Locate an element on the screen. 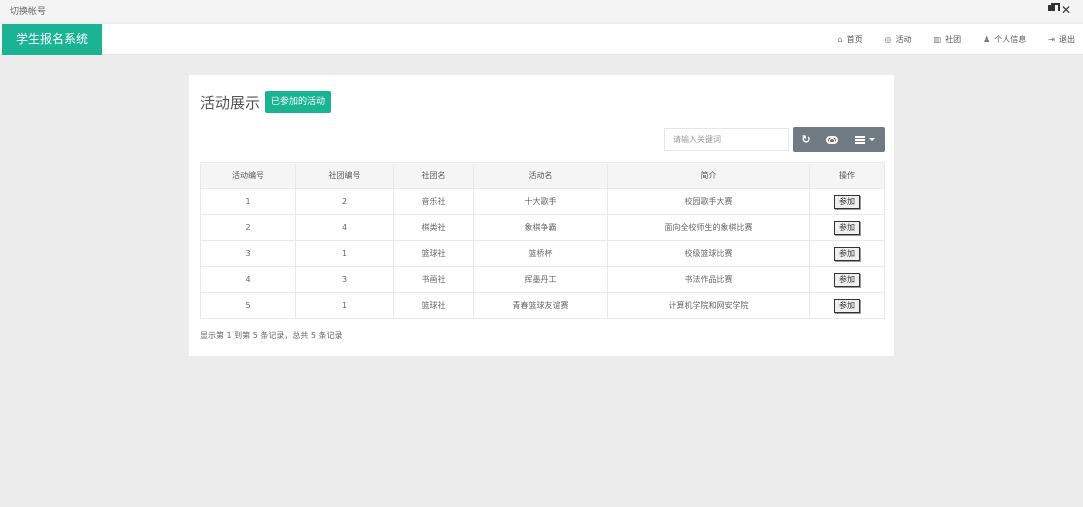 Image resolution: width=1083 pixels, height=507 pixels. col-activity-name: 活动名 is located at coordinates (540, 175).